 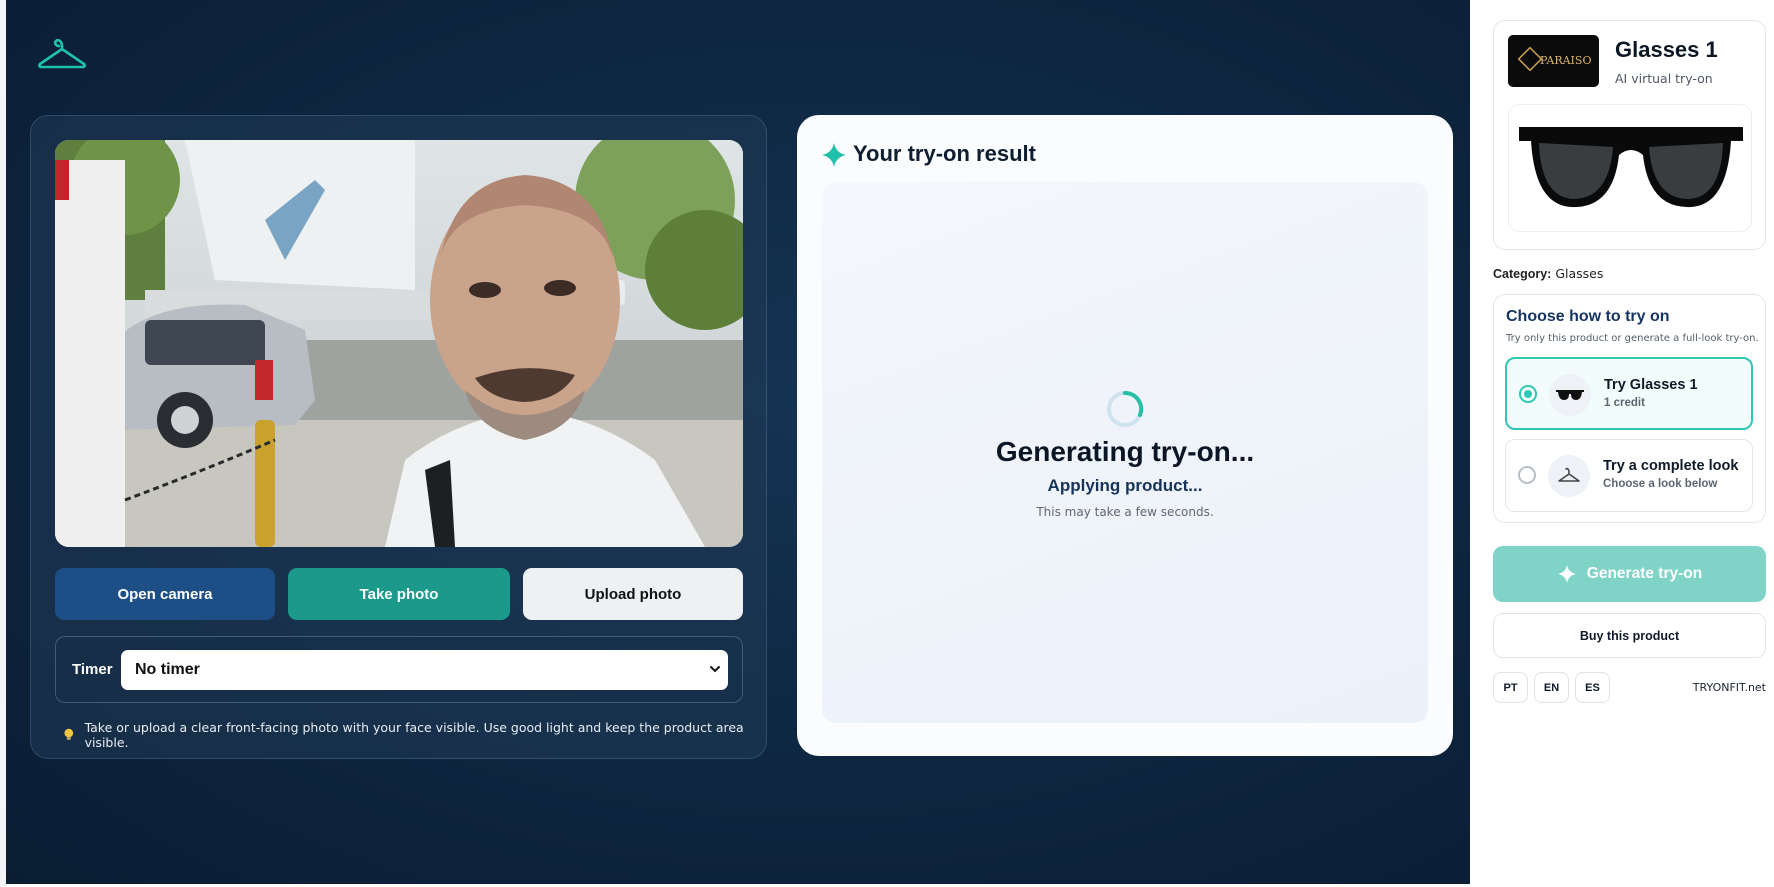 I want to click on loading-spinner-icon, so click(x=1125, y=408).